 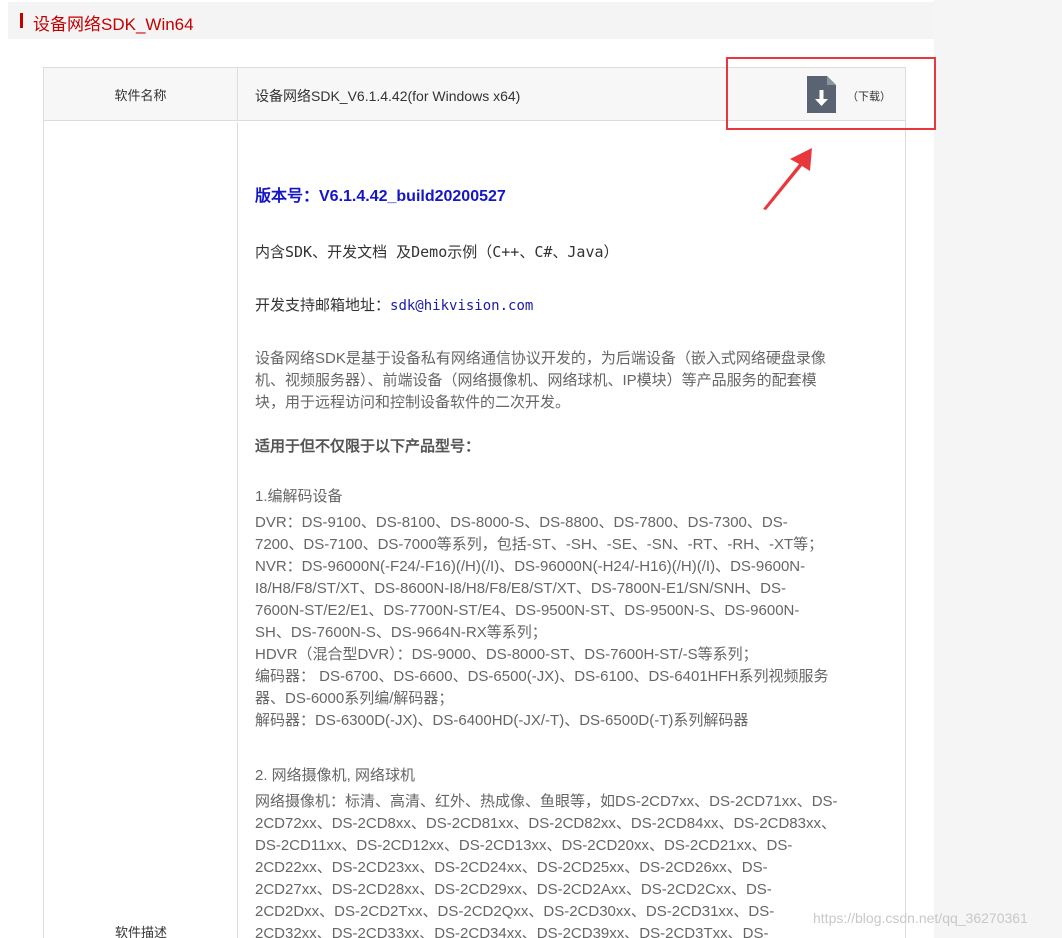 What do you see at coordinates (335, 775) in the screenshot?
I see `section2-title: 2. 网络摄像机, 网络球机` at bounding box center [335, 775].